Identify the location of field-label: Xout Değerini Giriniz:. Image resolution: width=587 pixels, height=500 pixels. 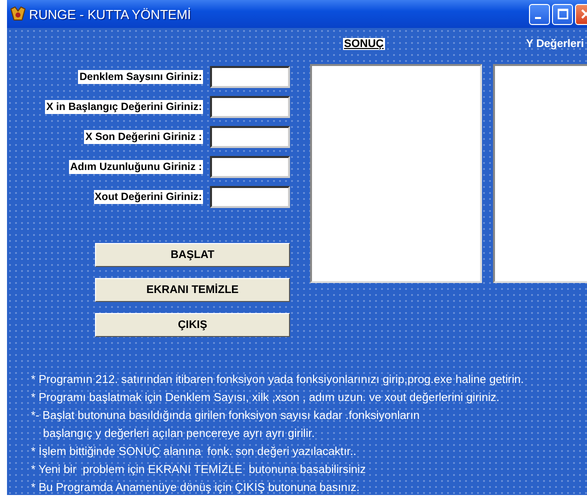
(148, 197).